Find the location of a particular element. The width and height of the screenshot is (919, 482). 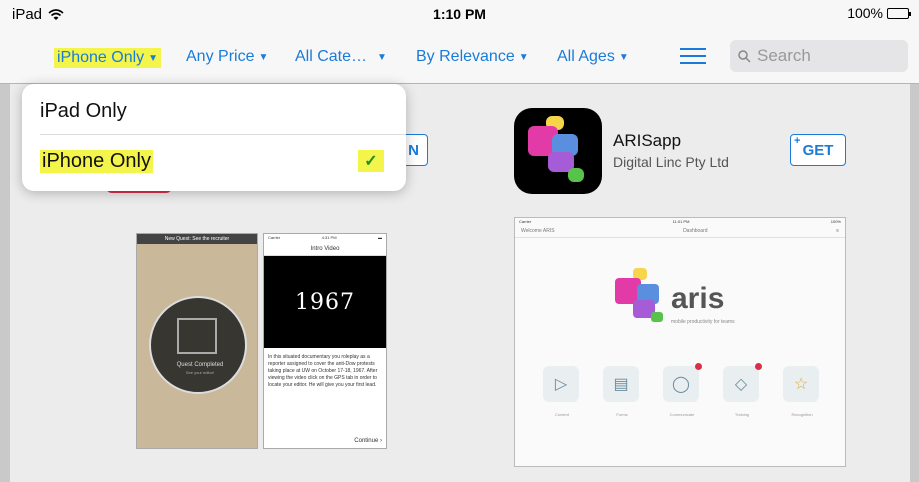

device-filter-label: iPhone Only is located at coordinates (101, 57).